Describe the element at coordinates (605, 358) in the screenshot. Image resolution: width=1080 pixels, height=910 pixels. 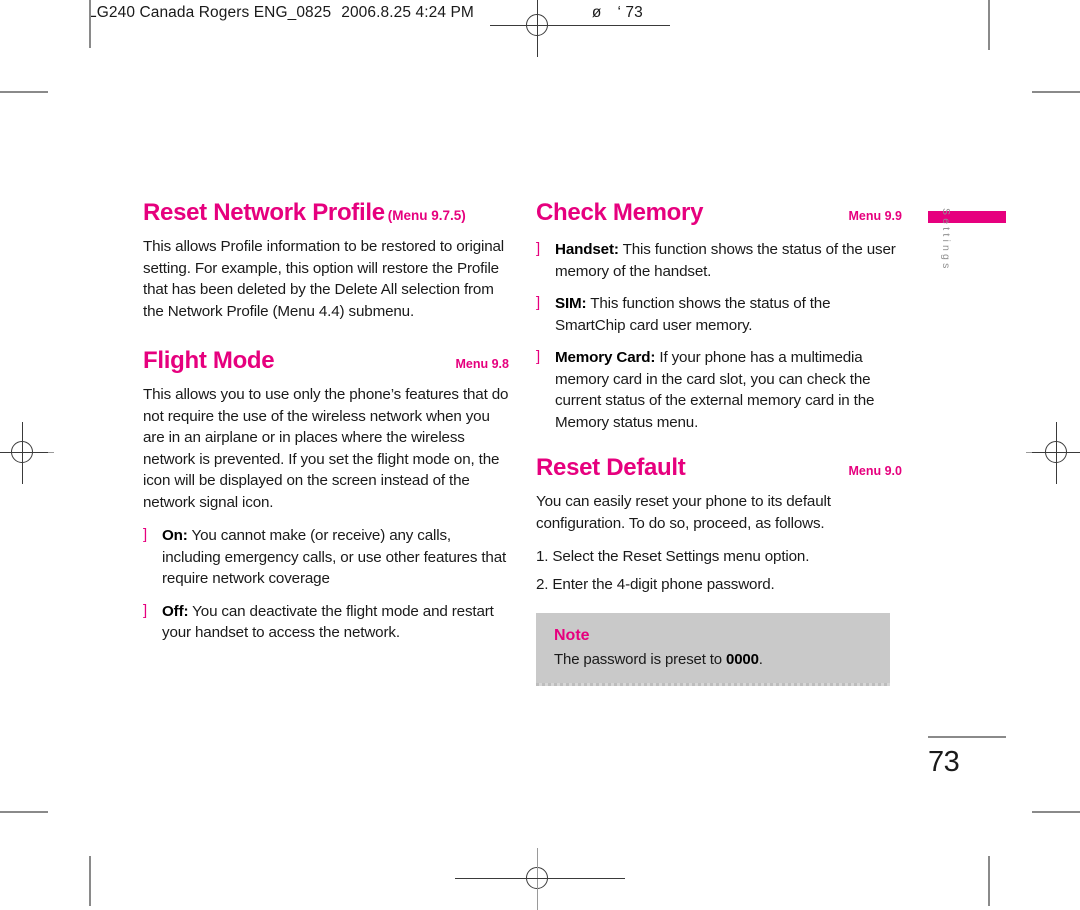
I see `bullet-term: Memory Card:` at that location.